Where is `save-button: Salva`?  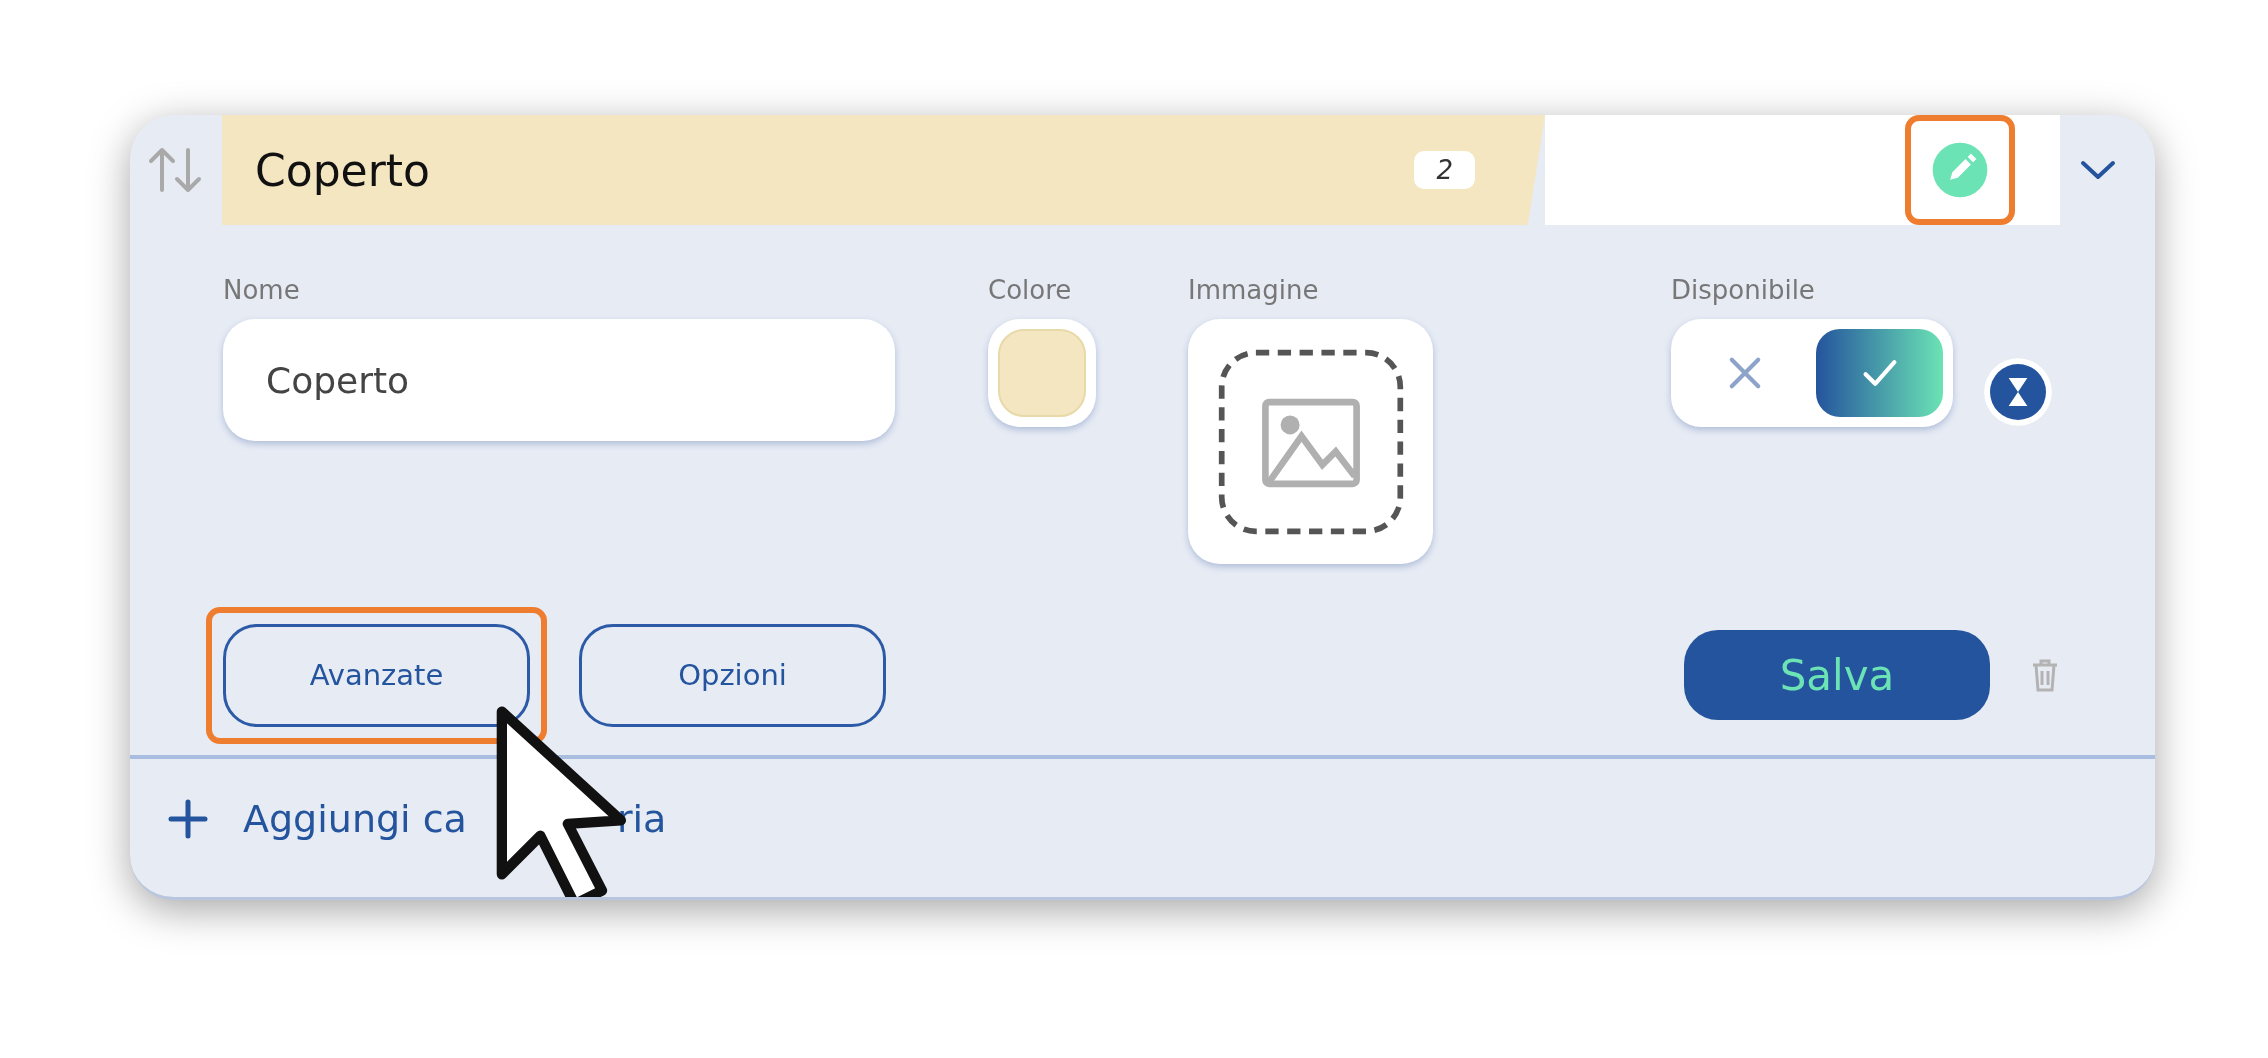 save-button: Salva is located at coordinates (1837, 675).